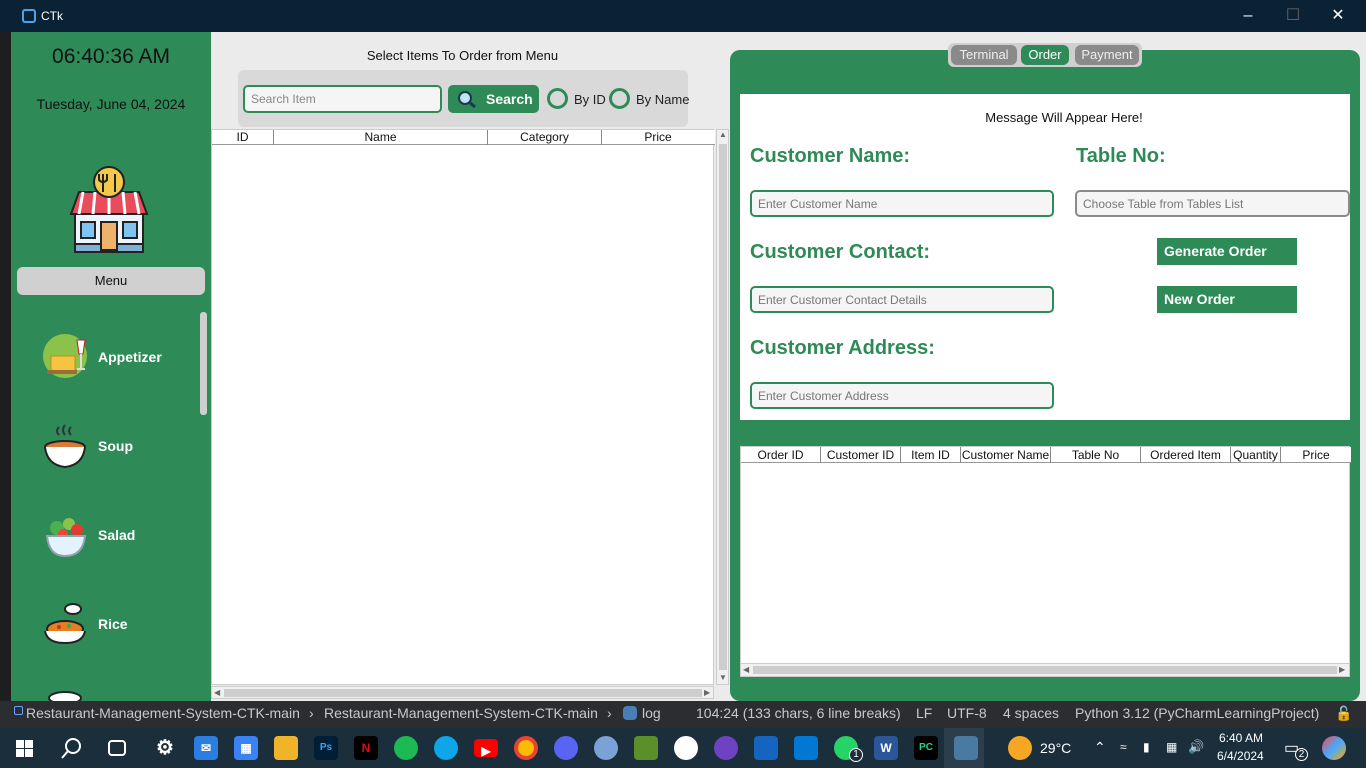 This screenshot has height=768, width=1366. I want to click on category-next-partial, so click(118, 695).